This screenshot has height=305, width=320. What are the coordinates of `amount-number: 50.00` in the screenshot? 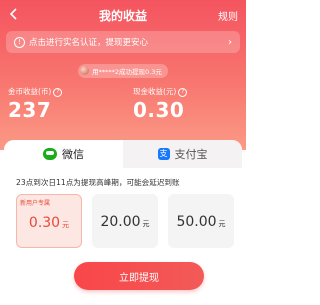 It's located at (196, 222).